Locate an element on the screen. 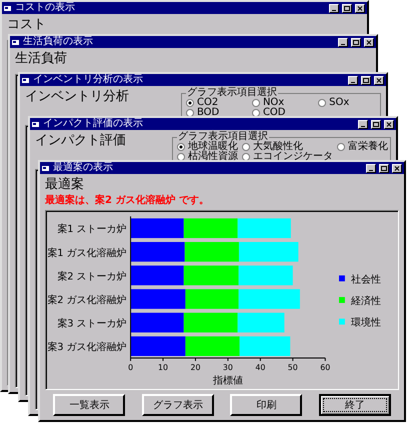 This screenshot has height=423, width=407. category-label: 案1 ガス化溶融炉 is located at coordinates (87, 253).